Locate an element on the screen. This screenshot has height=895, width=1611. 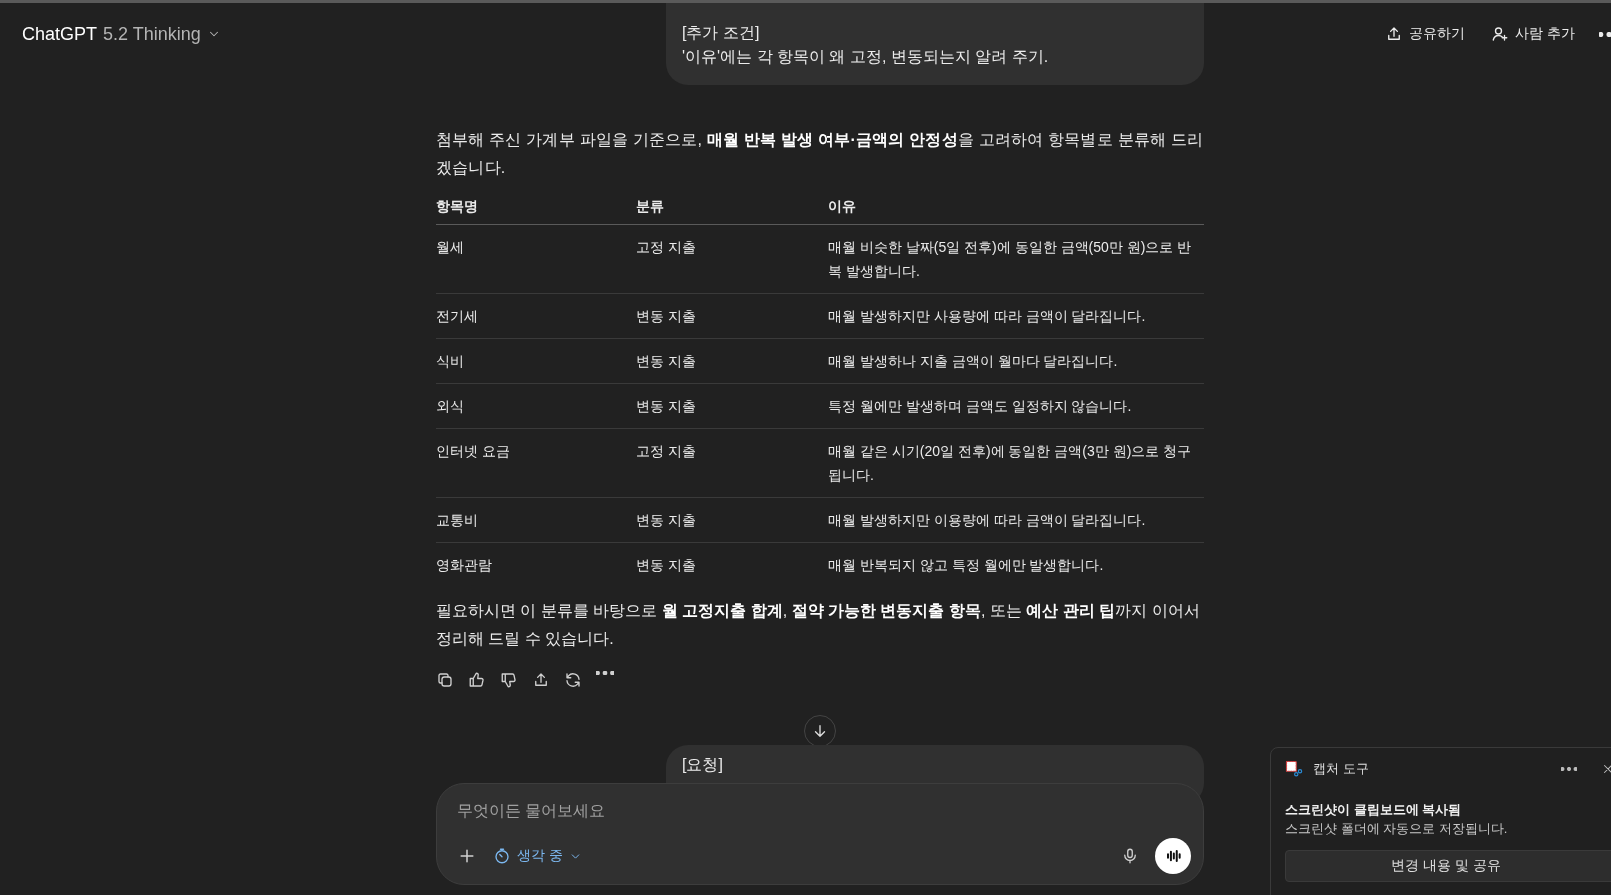
add-person-button: 사람 추가 is located at coordinates (1533, 34).